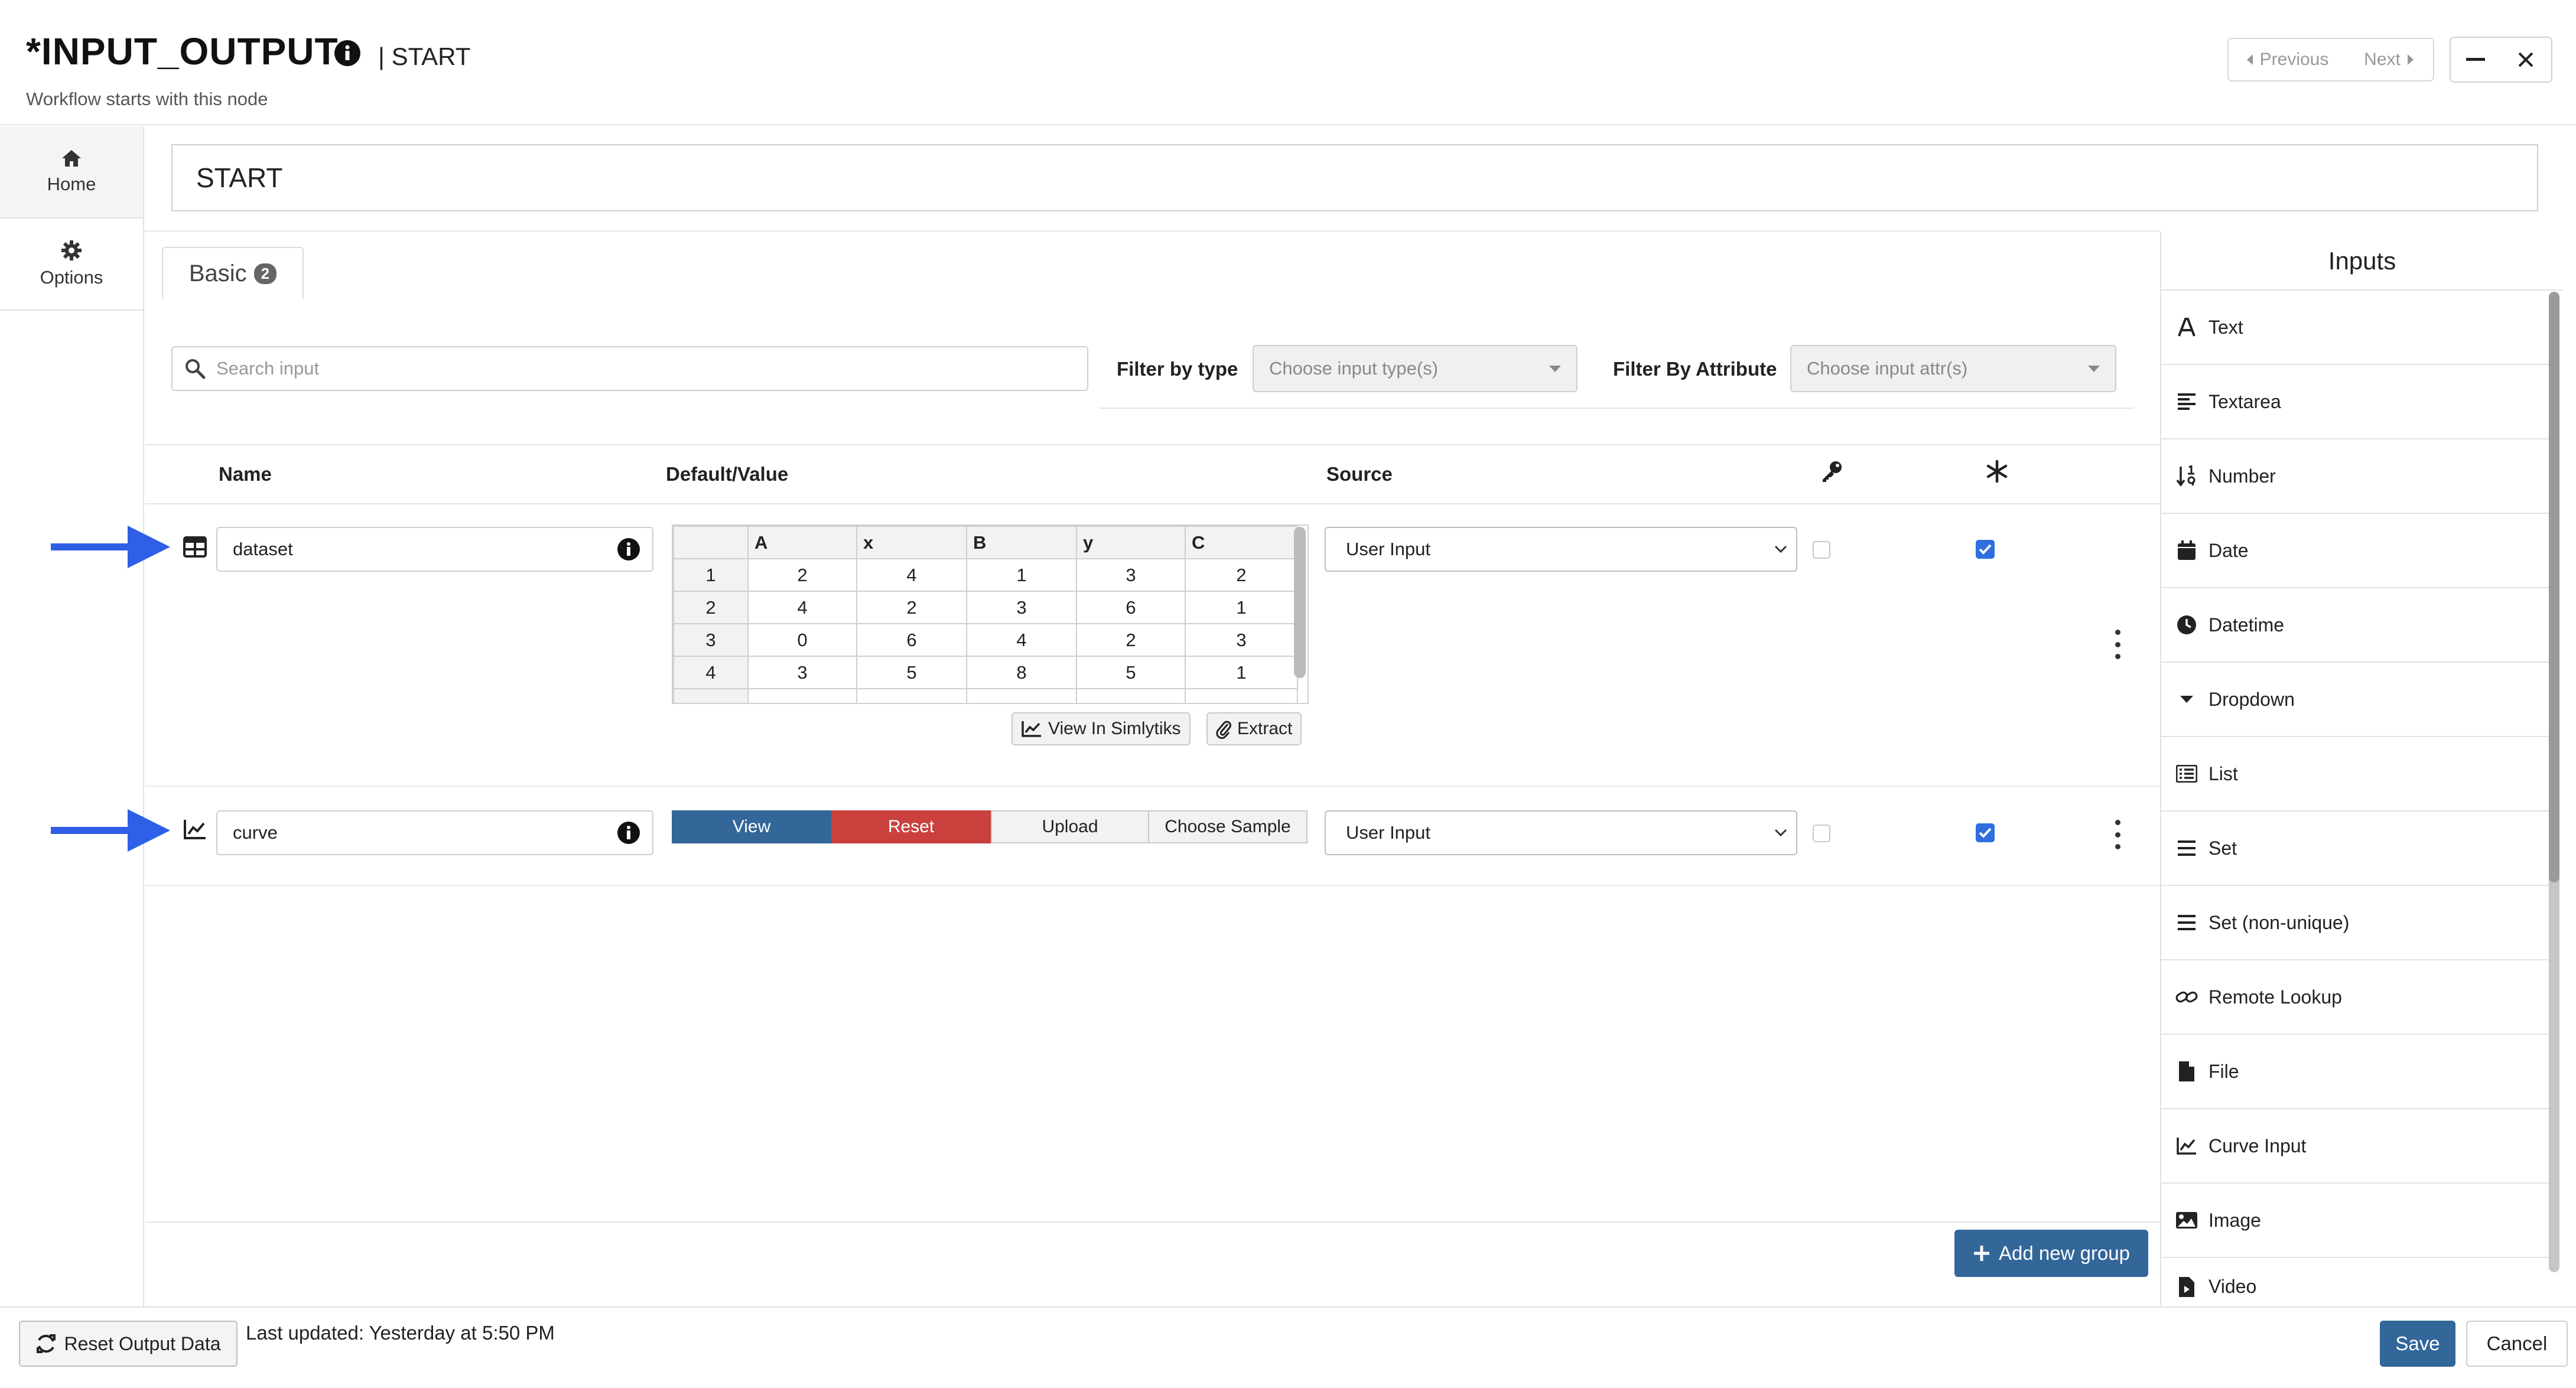  Describe the element at coordinates (1227, 827) in the screenshot. I see `curve-choose-sample-button: Choose Sample` at that location.